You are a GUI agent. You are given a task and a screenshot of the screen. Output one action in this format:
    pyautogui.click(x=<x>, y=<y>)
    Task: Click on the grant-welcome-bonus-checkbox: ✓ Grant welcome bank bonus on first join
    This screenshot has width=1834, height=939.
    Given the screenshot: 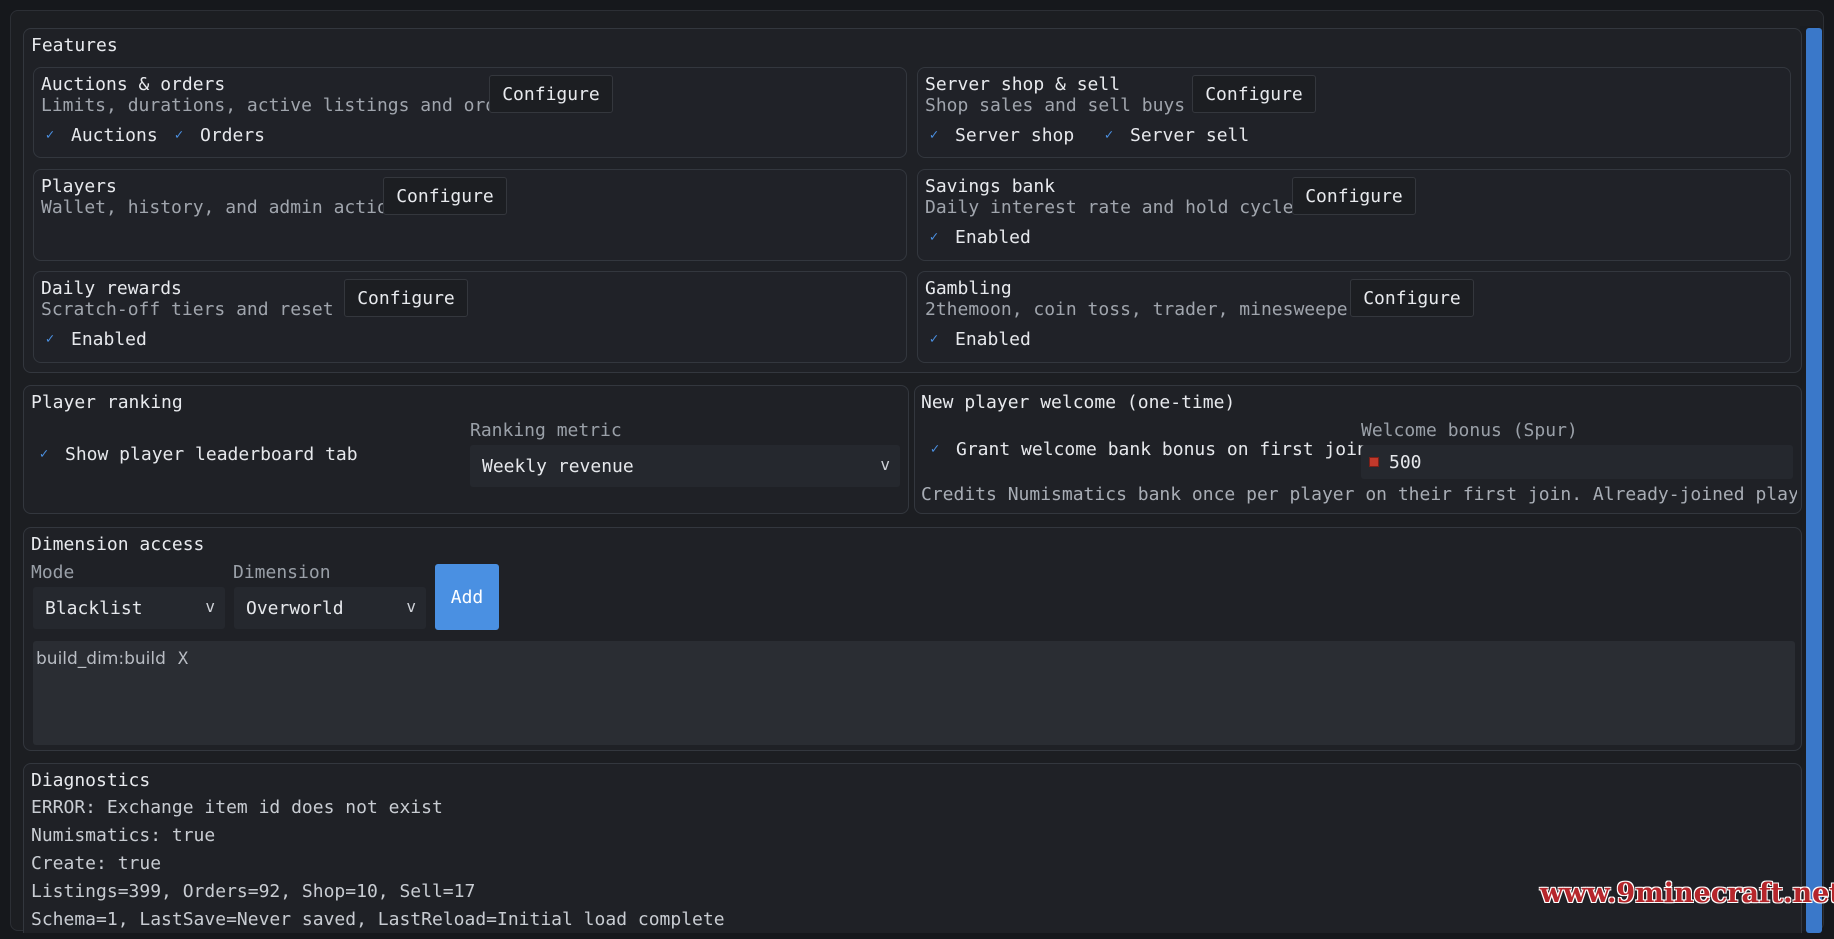 What is the action you would take?
    pyautogui.click(x=1146, y=449)
    